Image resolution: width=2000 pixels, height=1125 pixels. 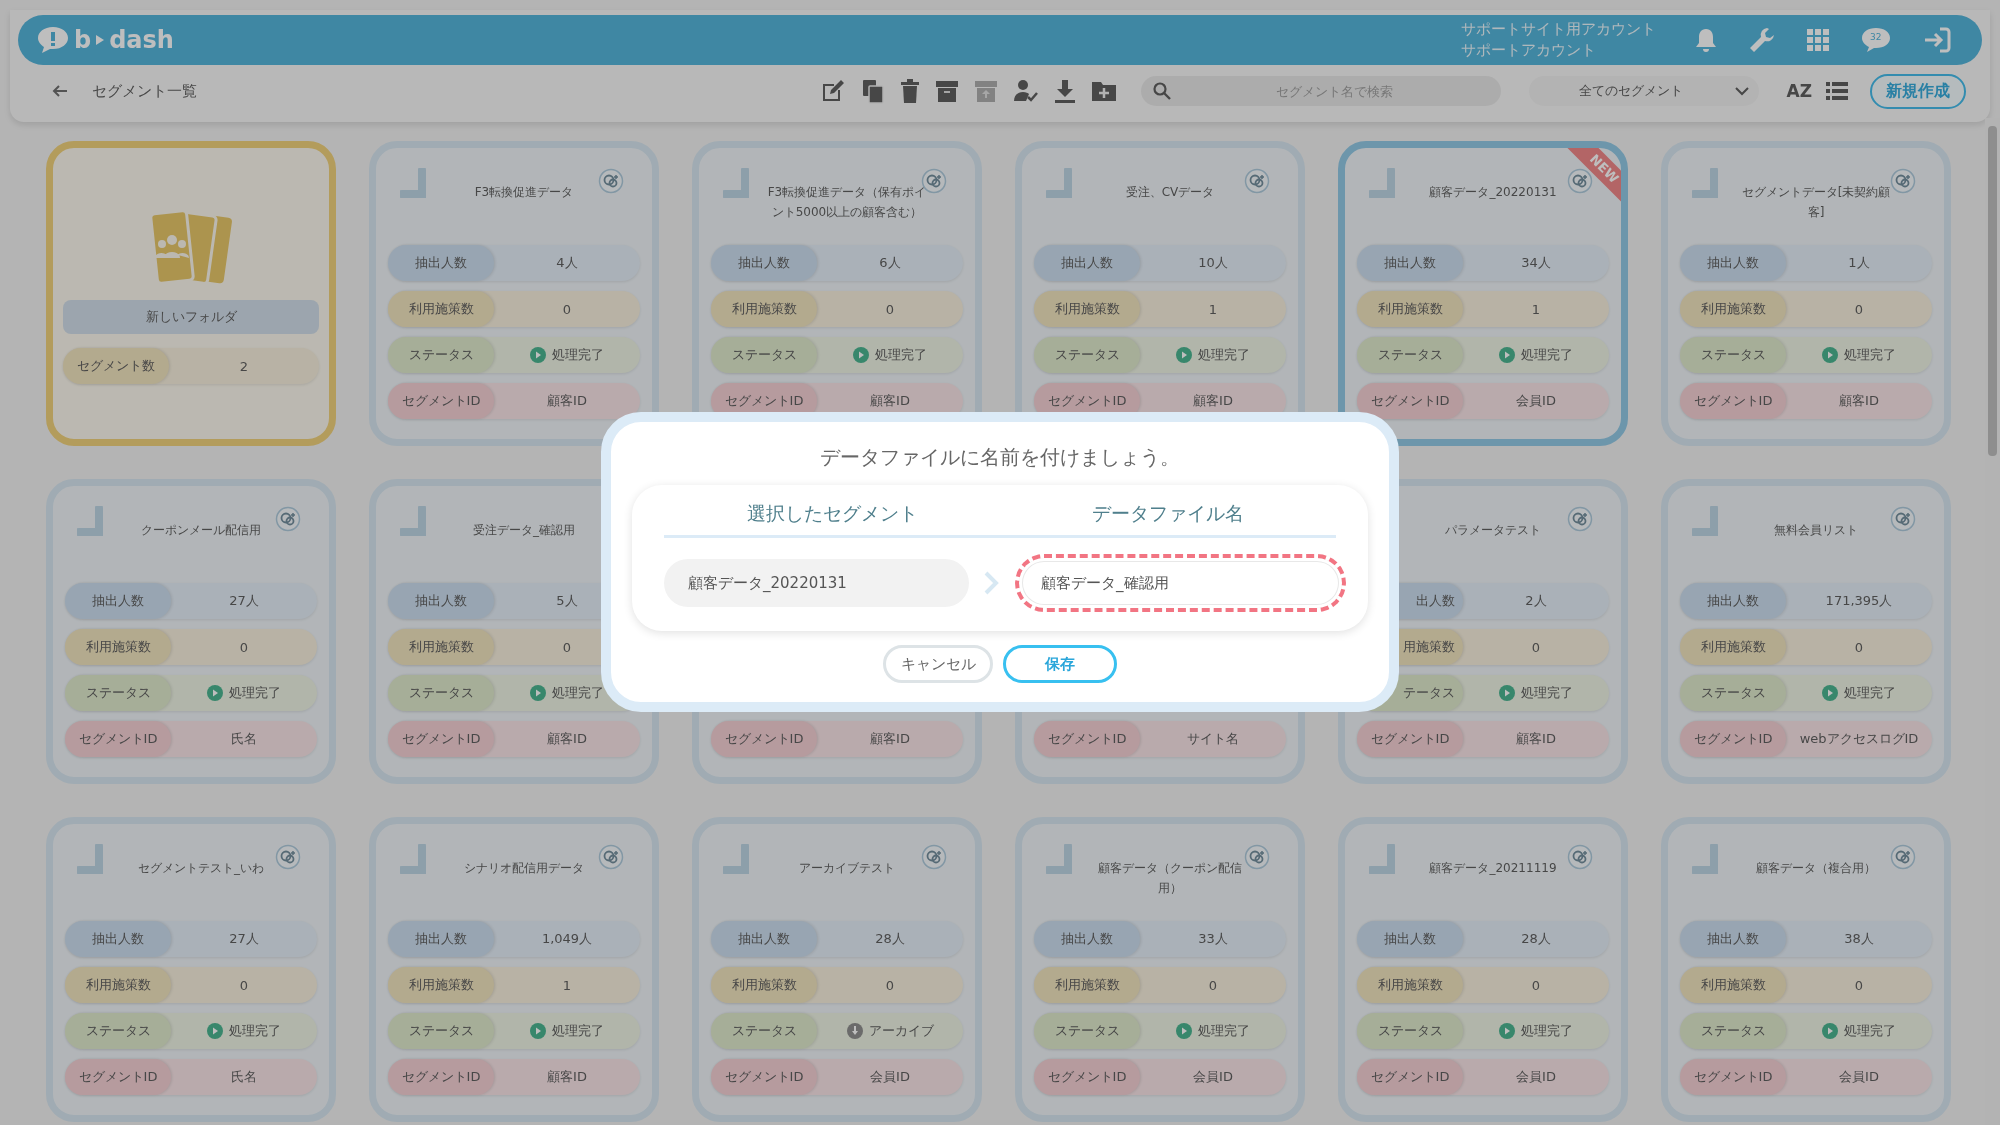 What do you see at coordinates (1180, 583) in the screenshot?
I see `file-name-input: 顧客データ_確認用` at bounding box center [1180, 583].